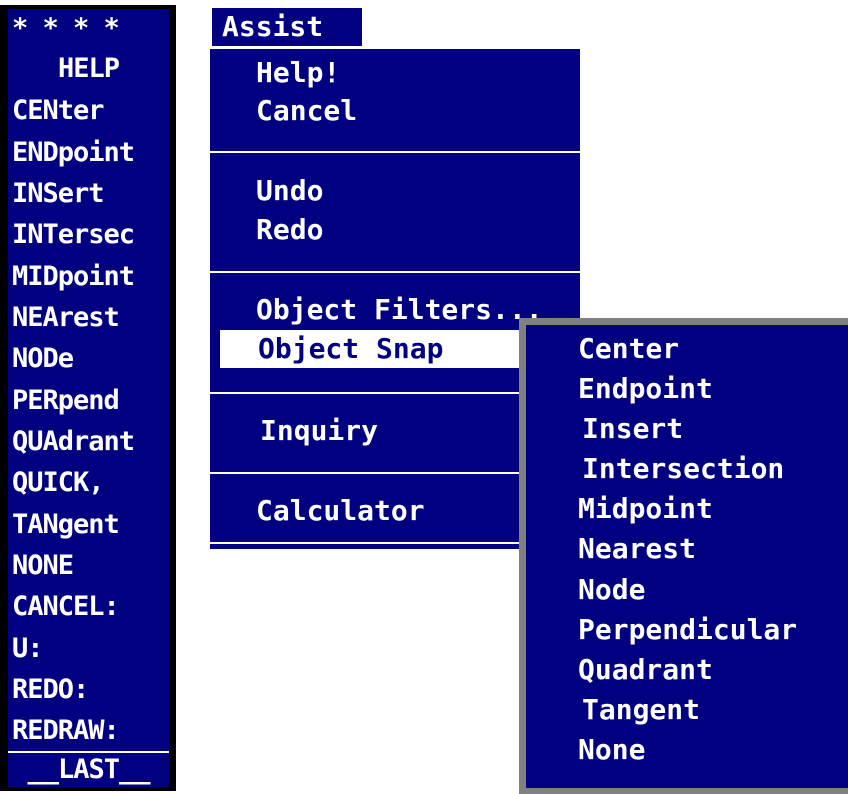  I want to click on screen-menu-item-redo: REDO:, so click(50, 690).